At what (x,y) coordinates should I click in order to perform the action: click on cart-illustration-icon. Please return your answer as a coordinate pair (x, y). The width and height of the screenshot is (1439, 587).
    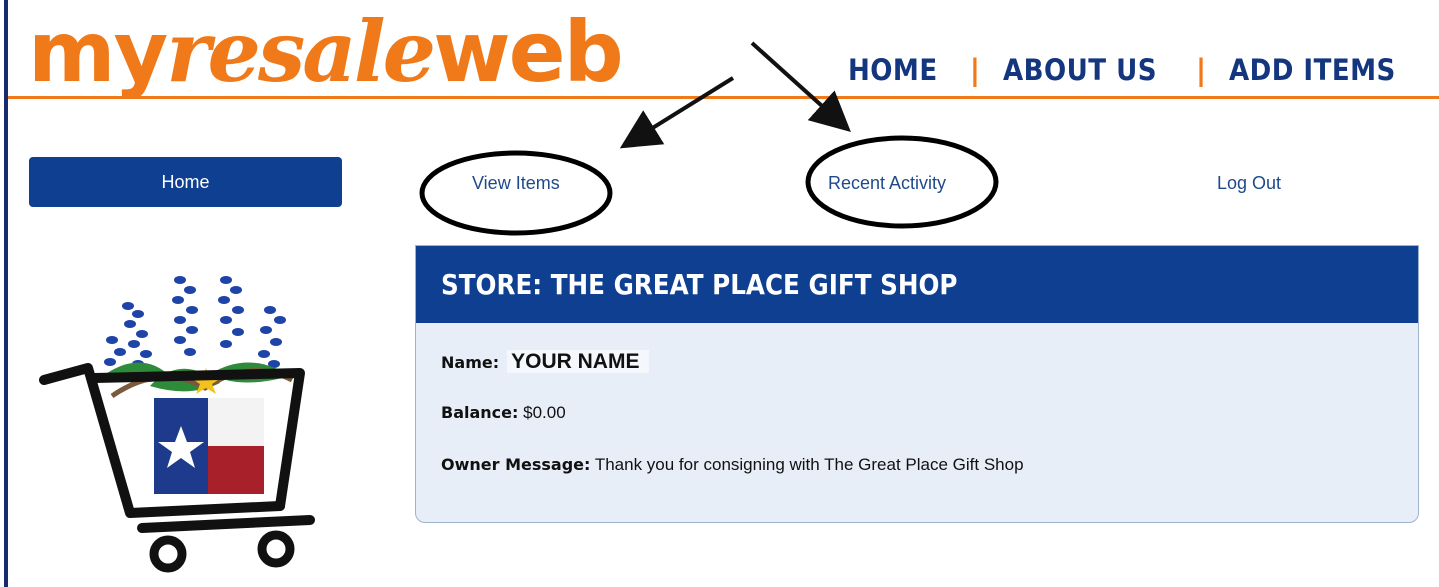
    Looking at the image, I should click on (177, 420).